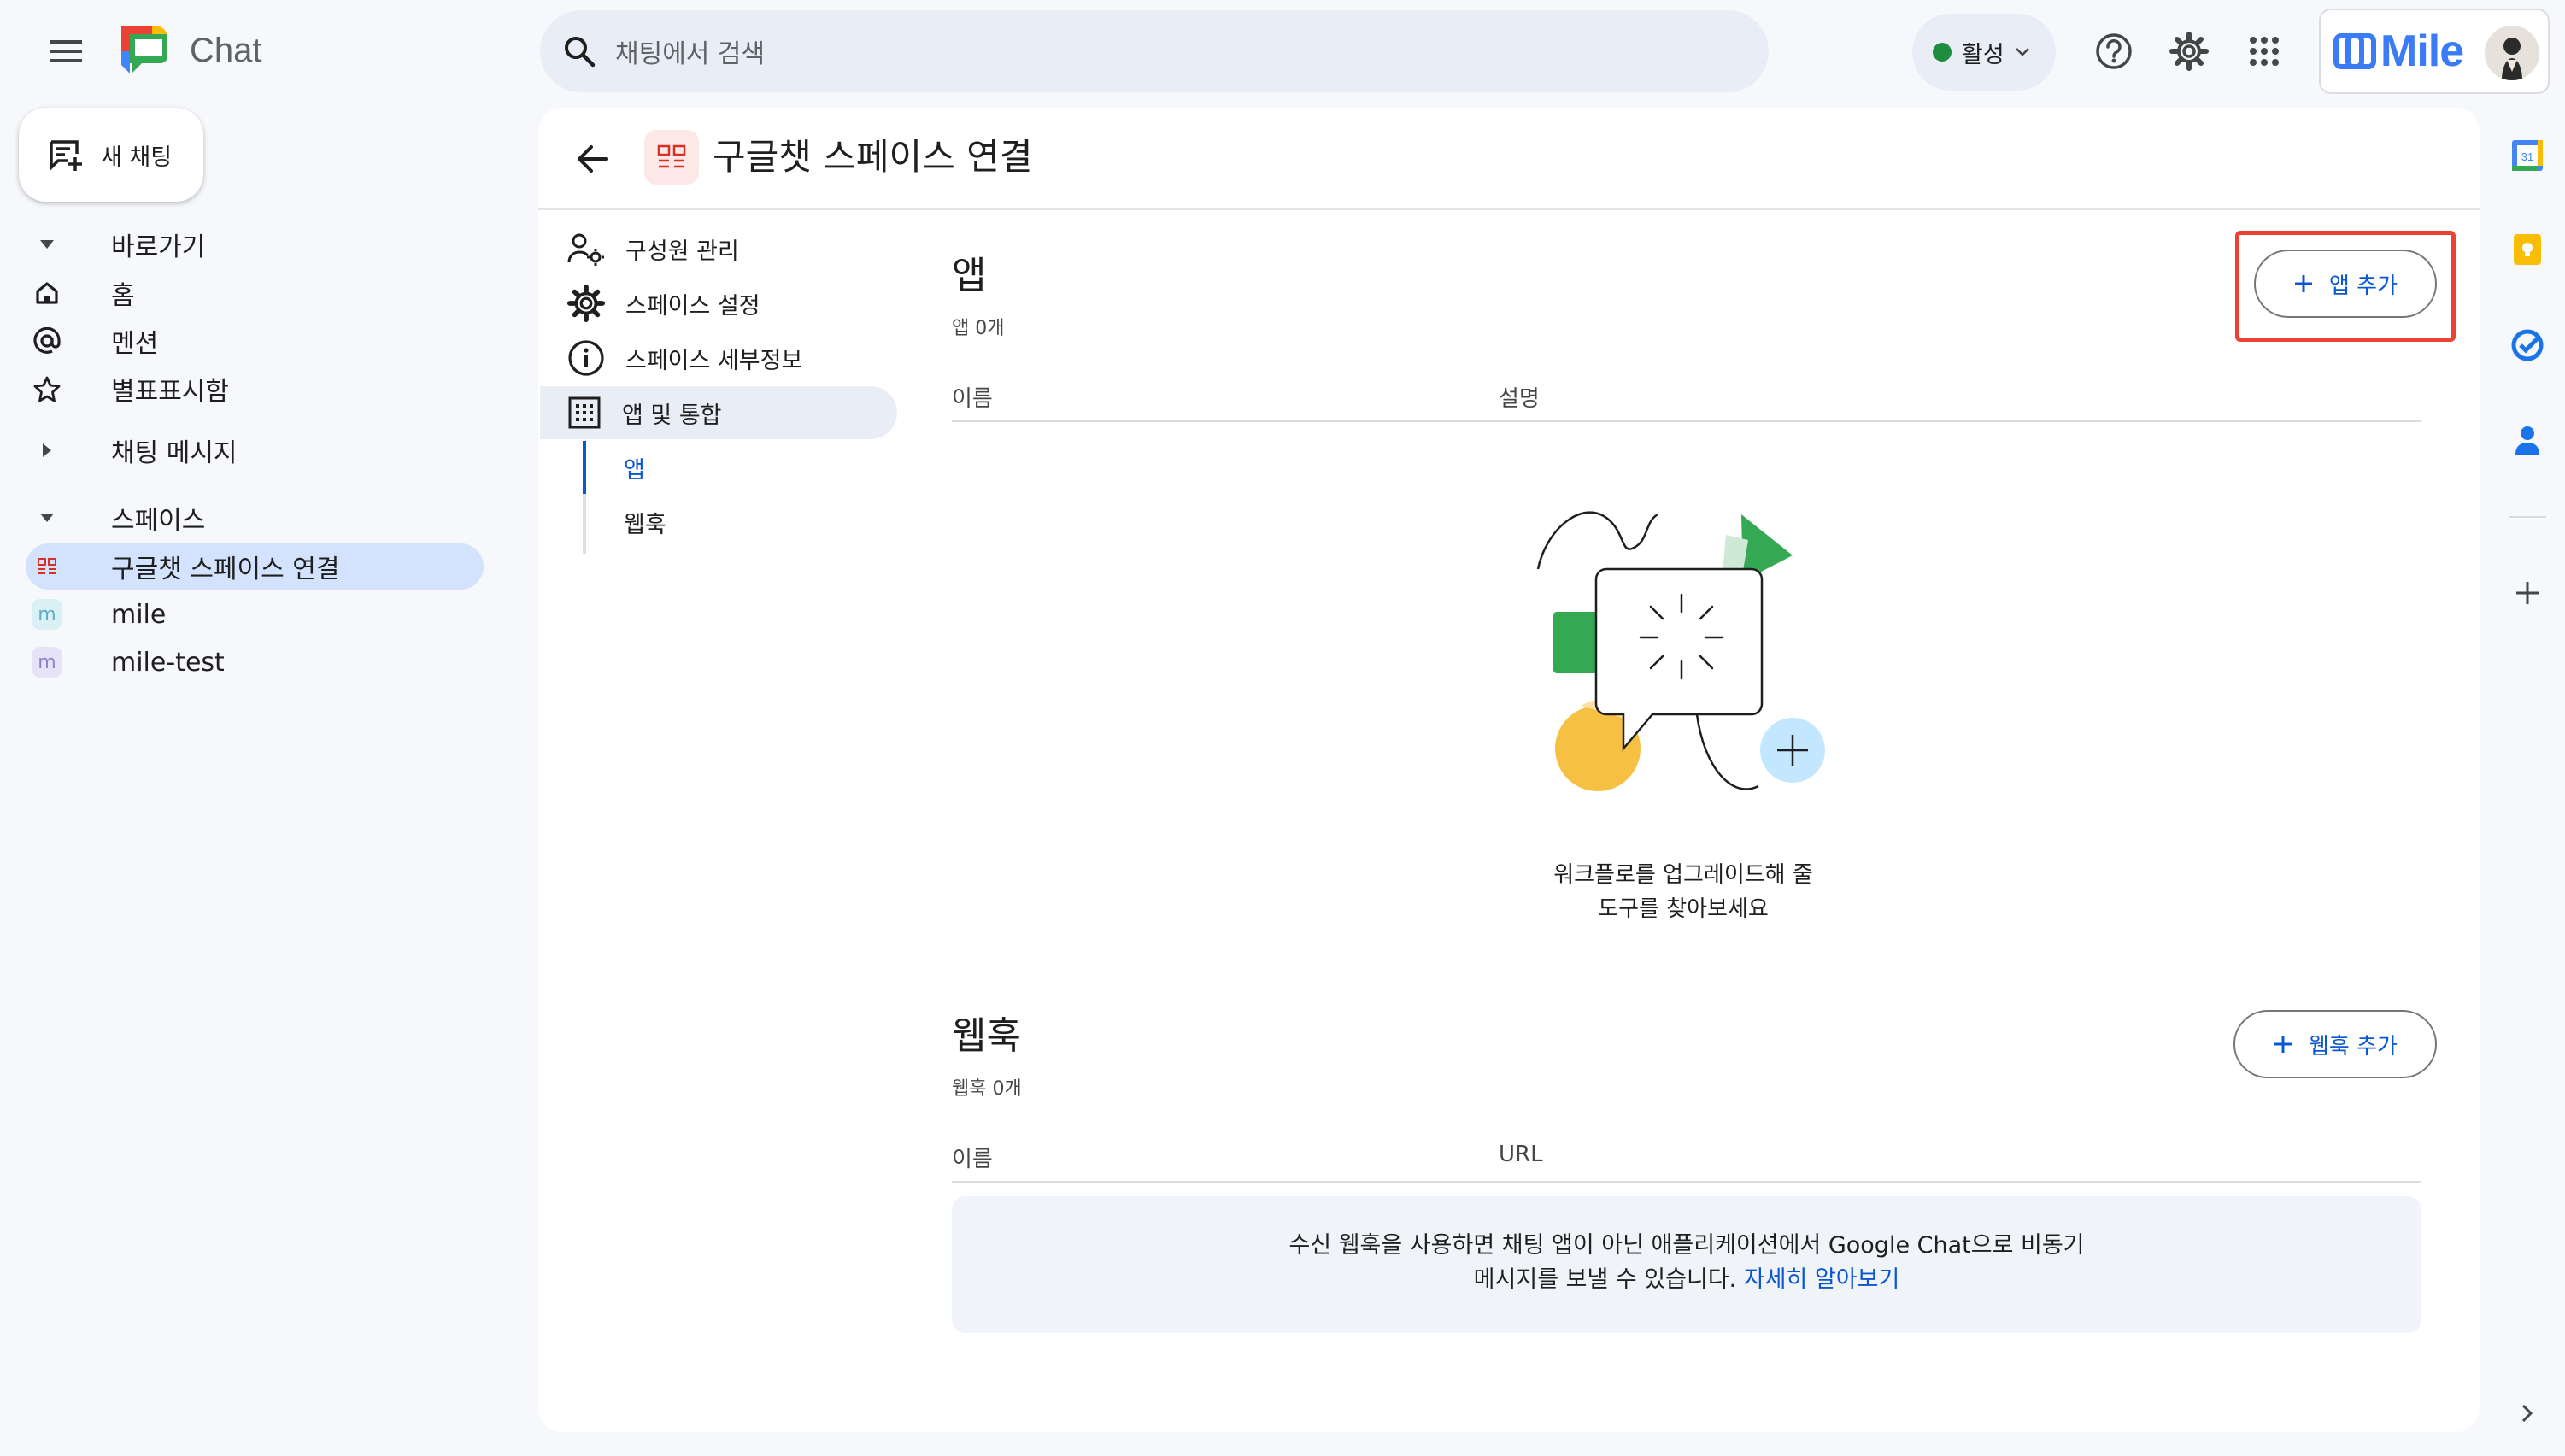 This screenshot has width=2565, height=1456. Describe the element at coordinates (1680, 651) in the screenshot. I see `empty-apps-illustration-icon` at that location.